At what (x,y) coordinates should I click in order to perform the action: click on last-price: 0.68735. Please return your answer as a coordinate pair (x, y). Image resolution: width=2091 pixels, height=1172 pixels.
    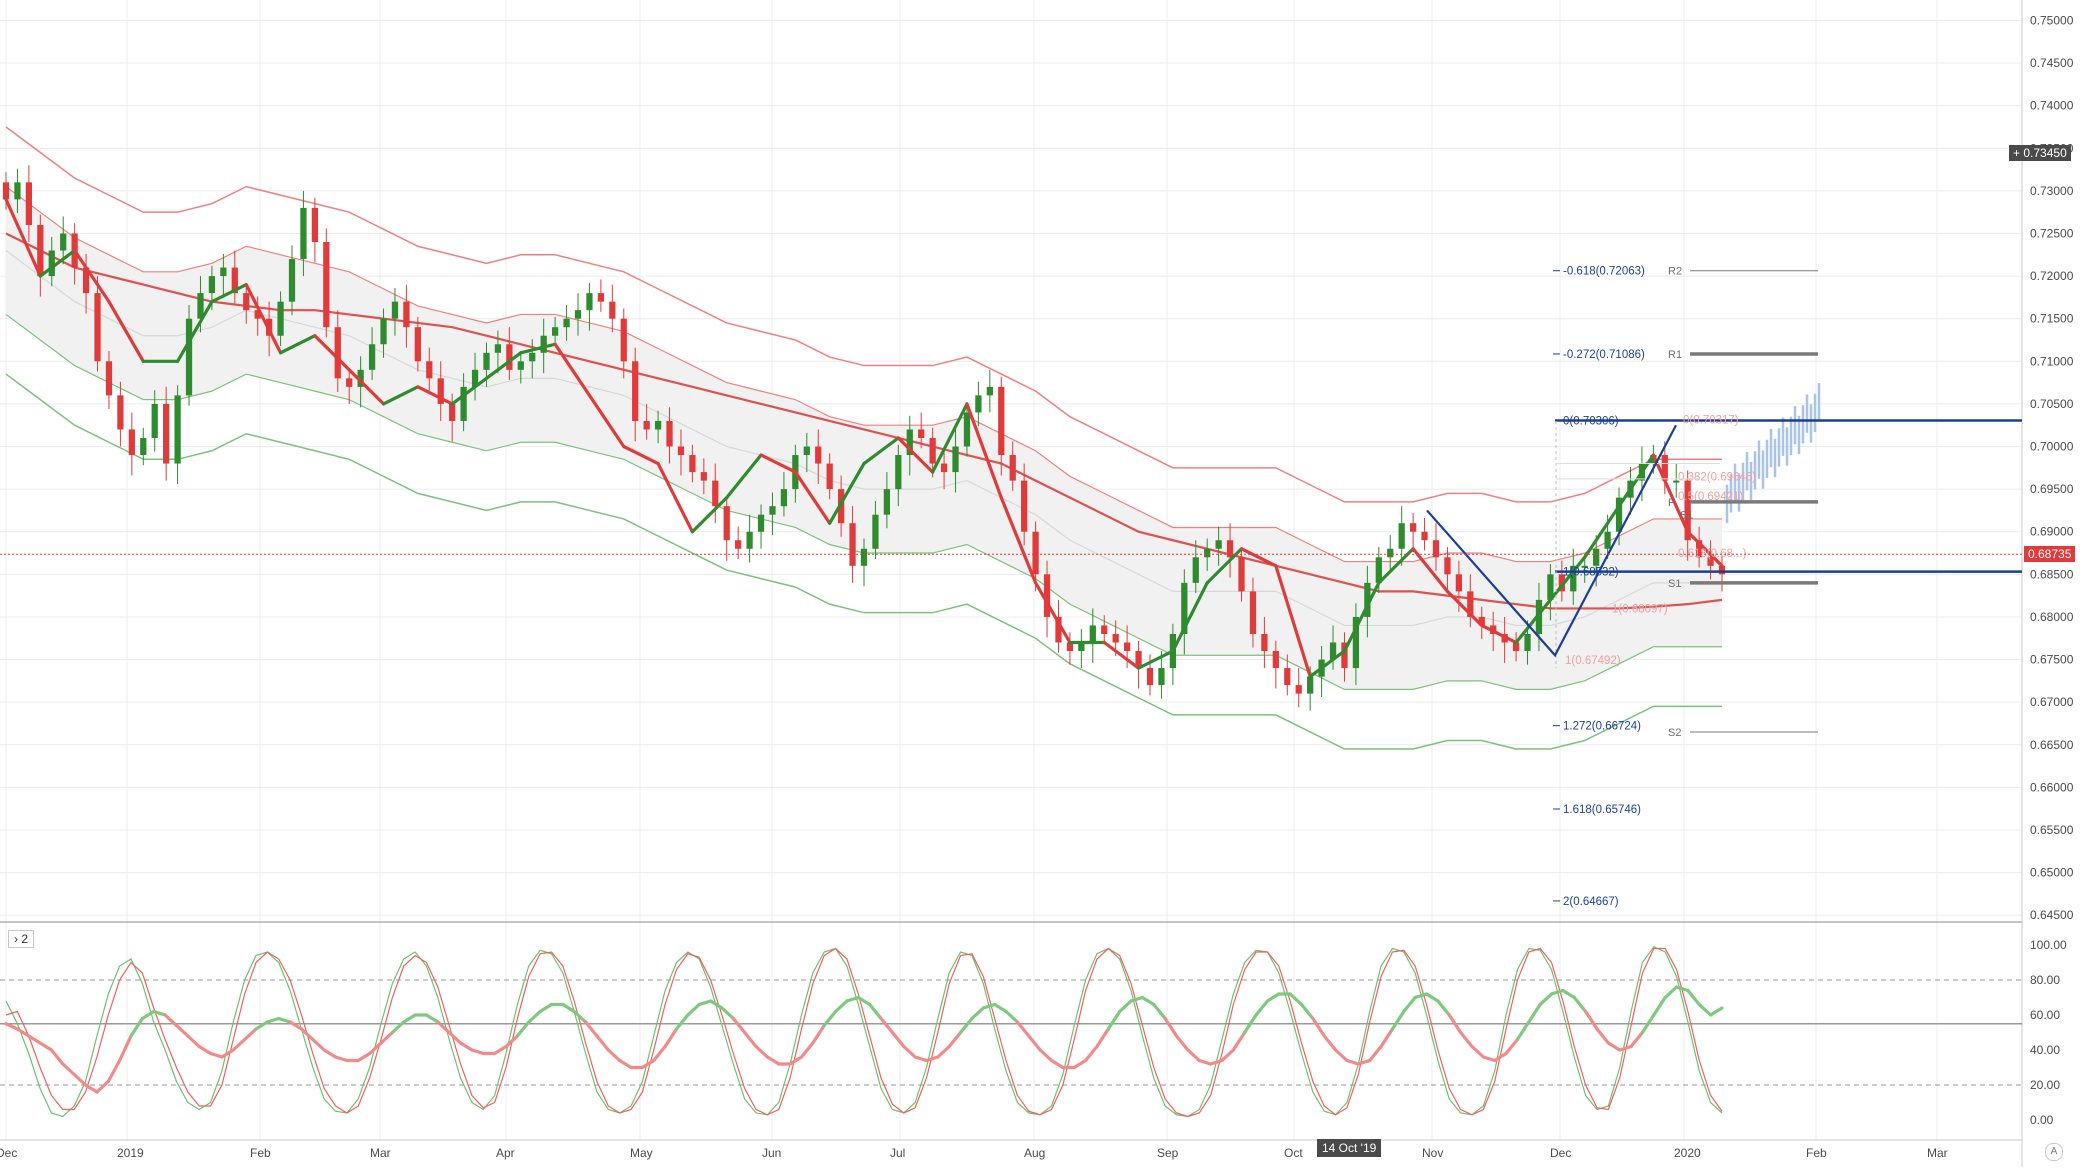
    Looking at the image, I should click on (2050, 554).